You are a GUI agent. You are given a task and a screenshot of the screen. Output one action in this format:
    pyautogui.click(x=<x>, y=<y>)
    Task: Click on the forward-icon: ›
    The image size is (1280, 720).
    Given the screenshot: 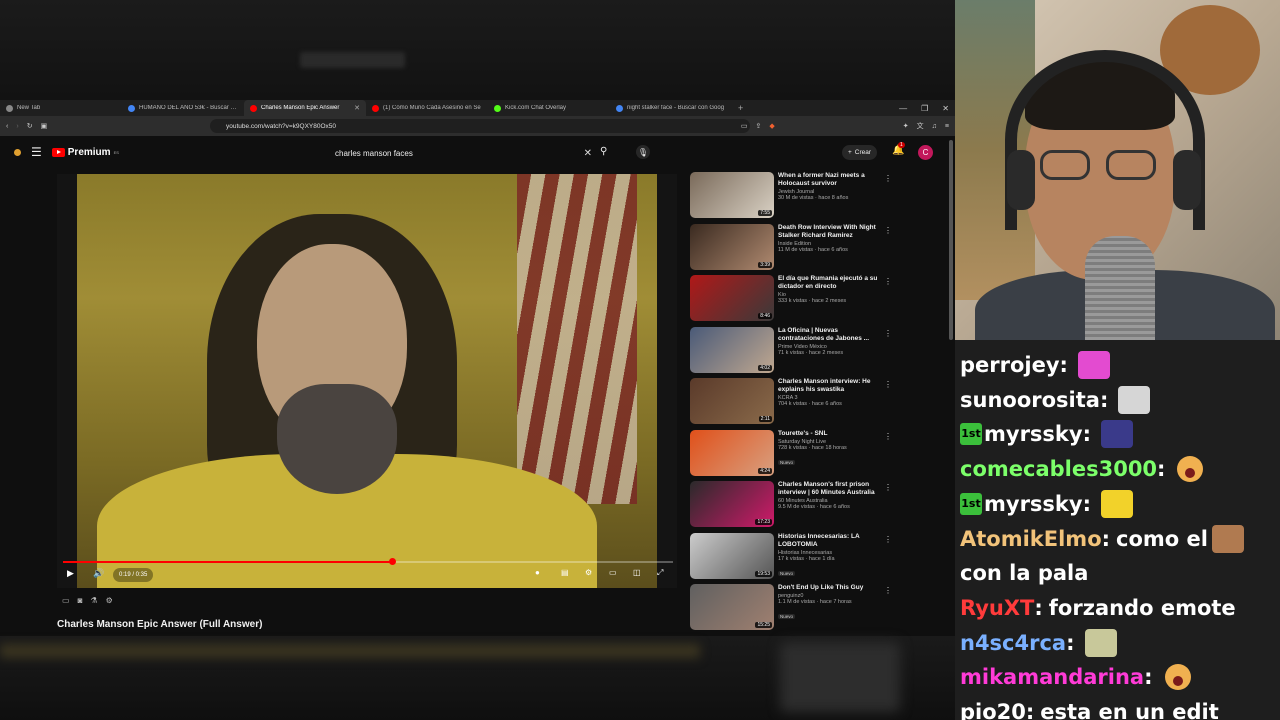 What is the action you would take?
    pyautogui.click(x=17, y=126)
    